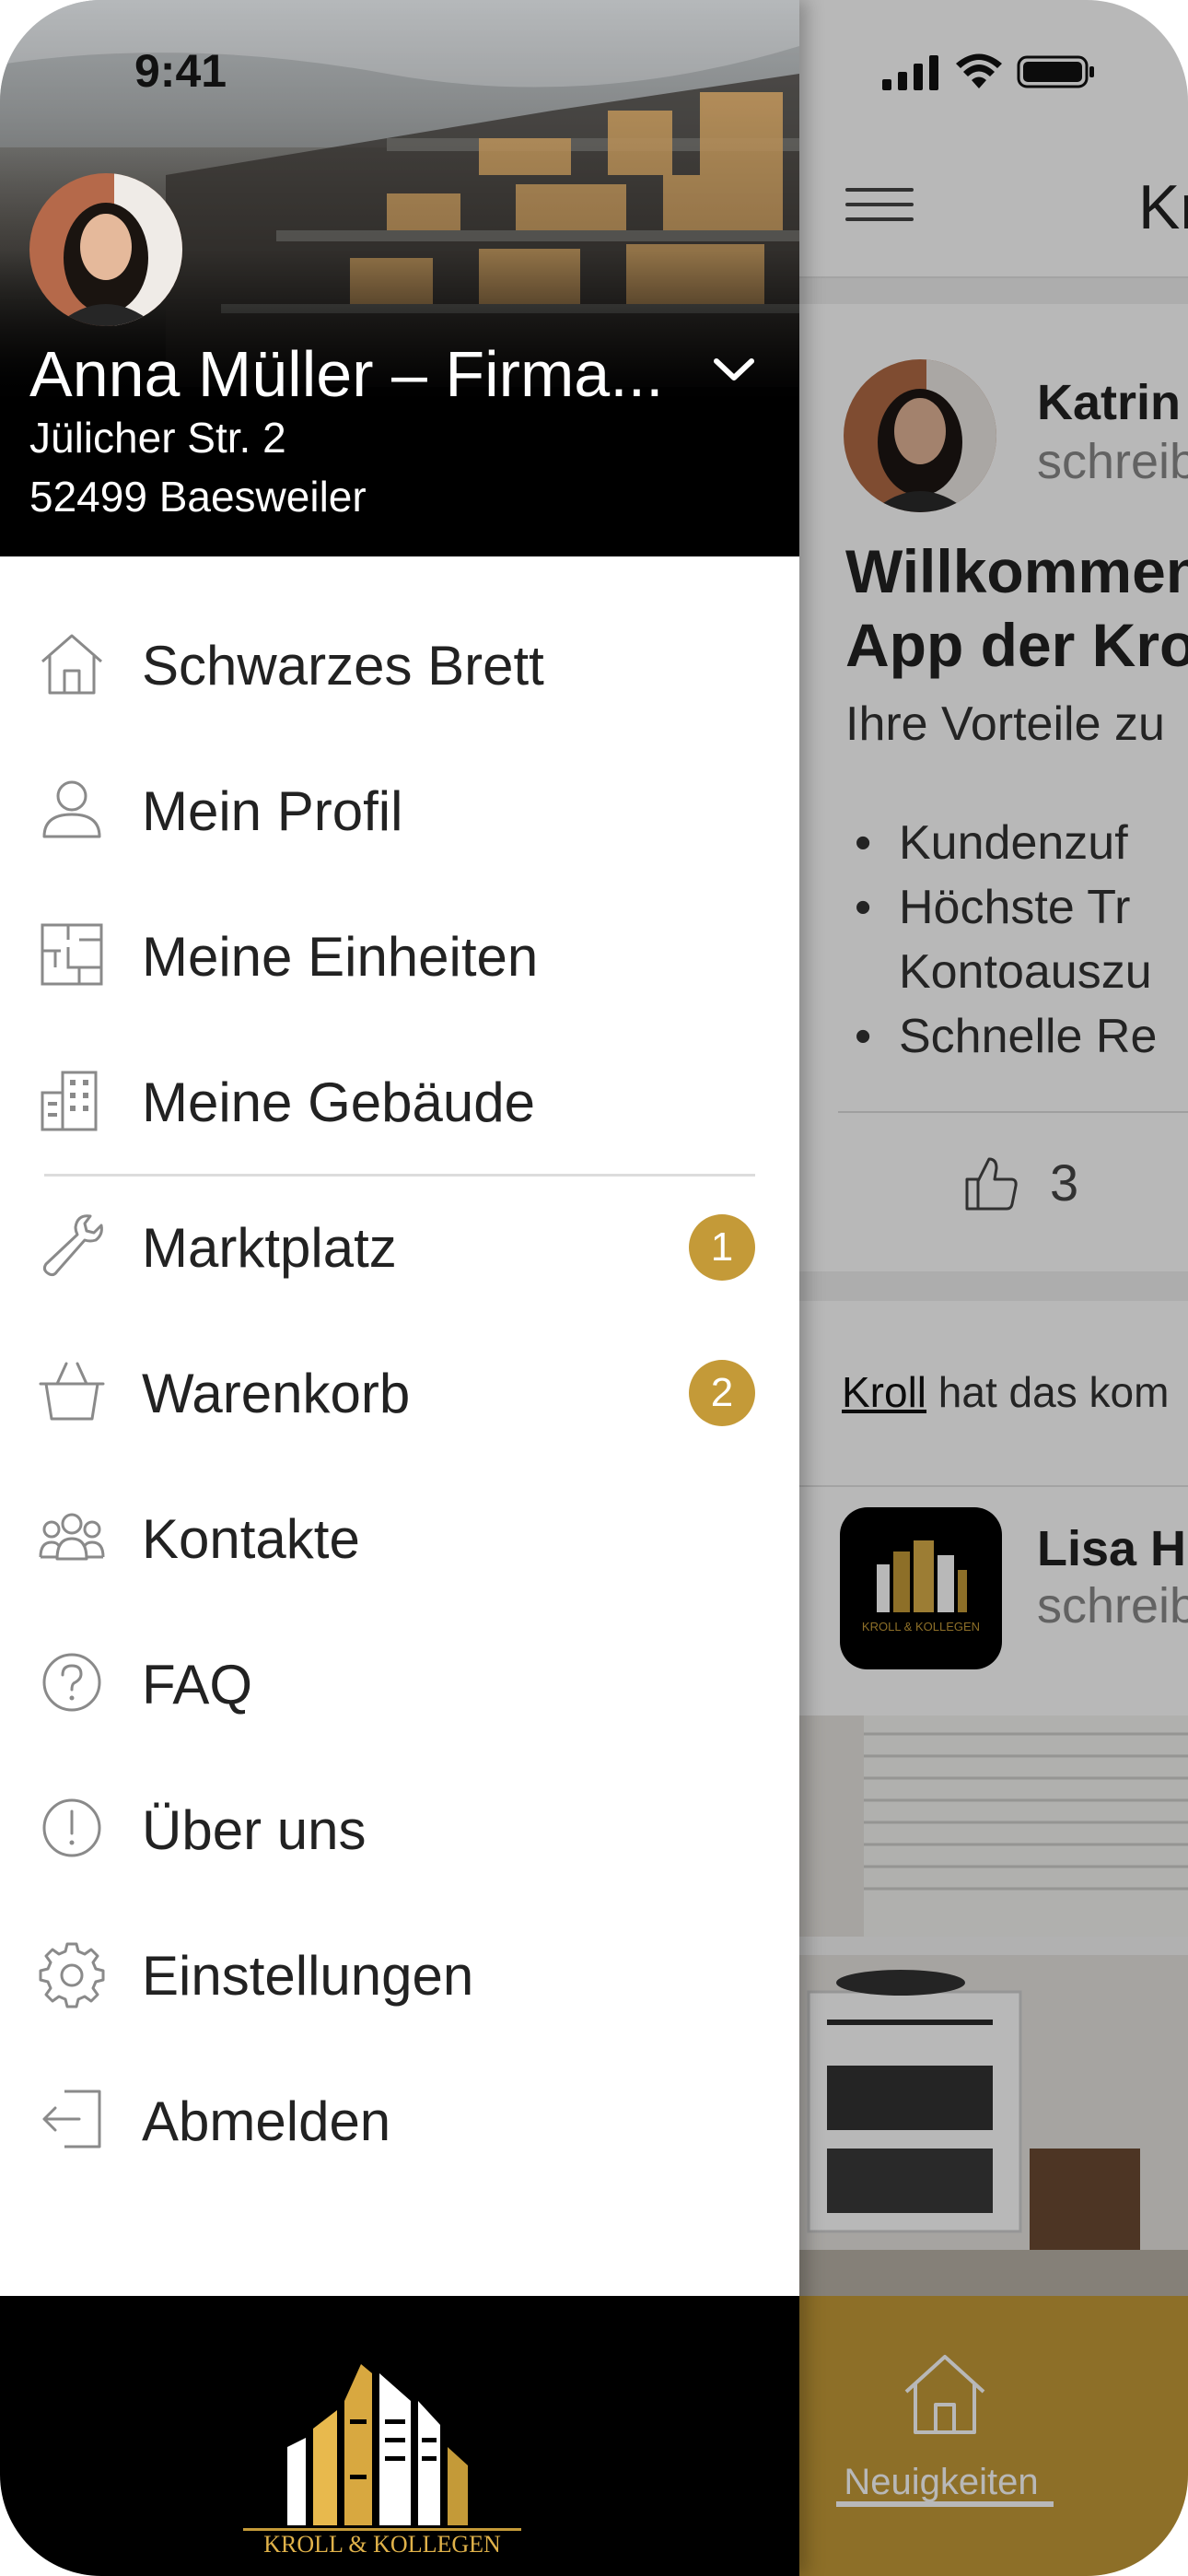  I want to click on menu-item-faq: FAQ, so click(399, 1682).